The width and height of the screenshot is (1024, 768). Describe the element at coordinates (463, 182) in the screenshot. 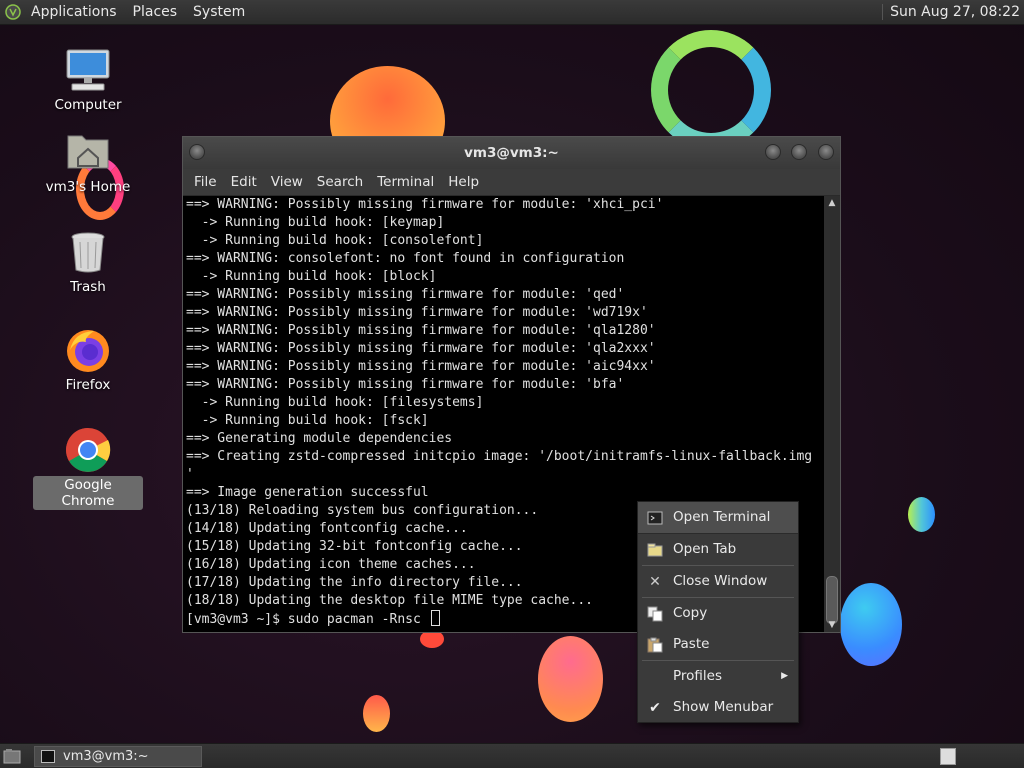

I see `menu-help: Help` at that location.